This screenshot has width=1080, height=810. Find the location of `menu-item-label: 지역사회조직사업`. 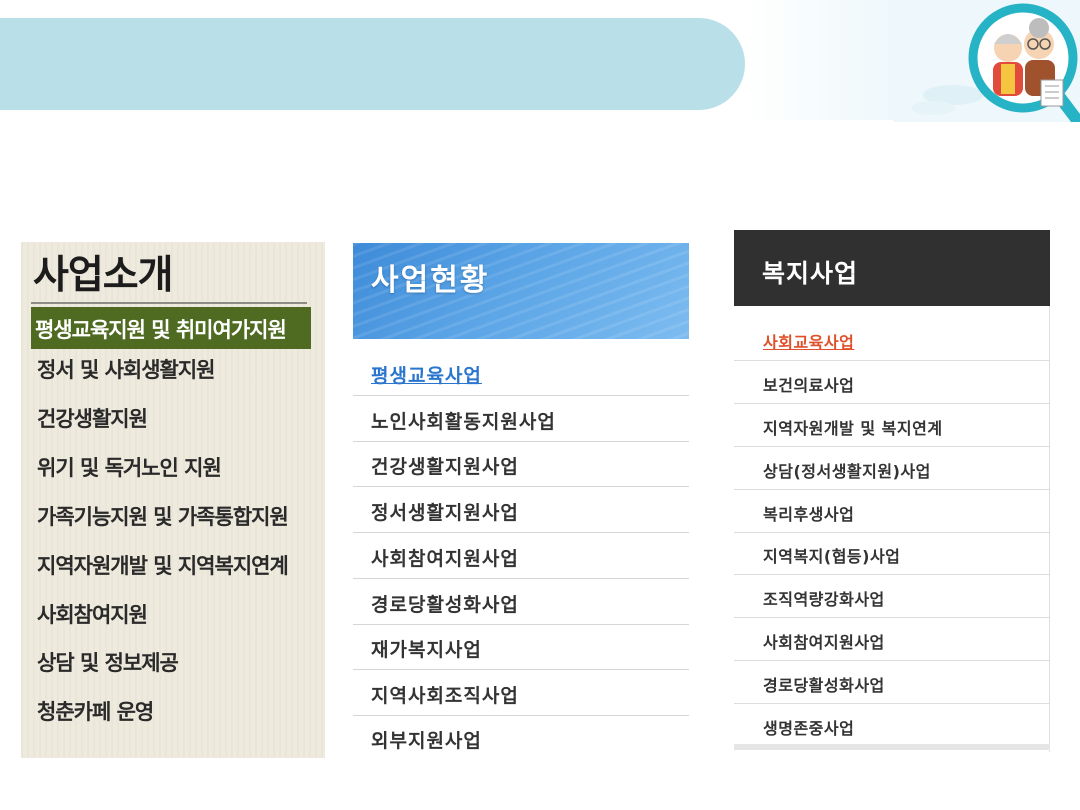

menu-item-label: 지역사회조직사업 is located at coordinates (445, 696).